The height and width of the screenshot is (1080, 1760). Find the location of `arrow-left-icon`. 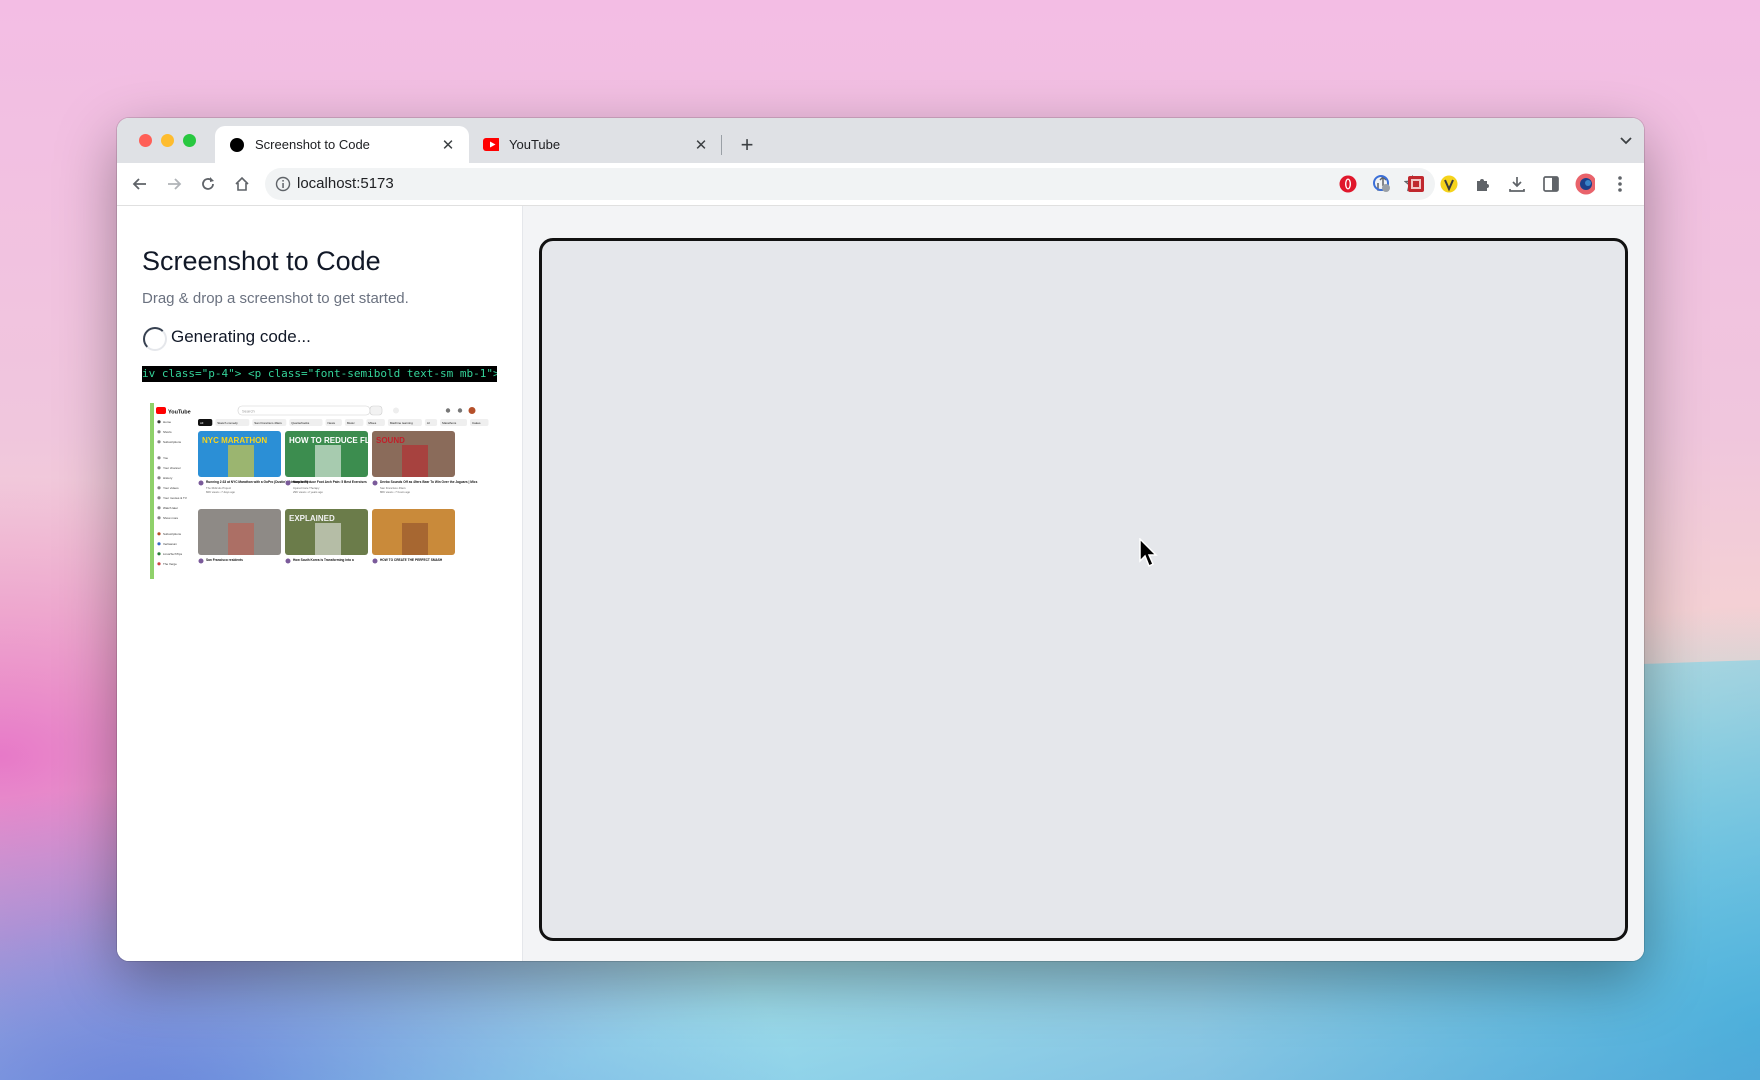

arrow-left-icon is located at coordinates (139, 184).